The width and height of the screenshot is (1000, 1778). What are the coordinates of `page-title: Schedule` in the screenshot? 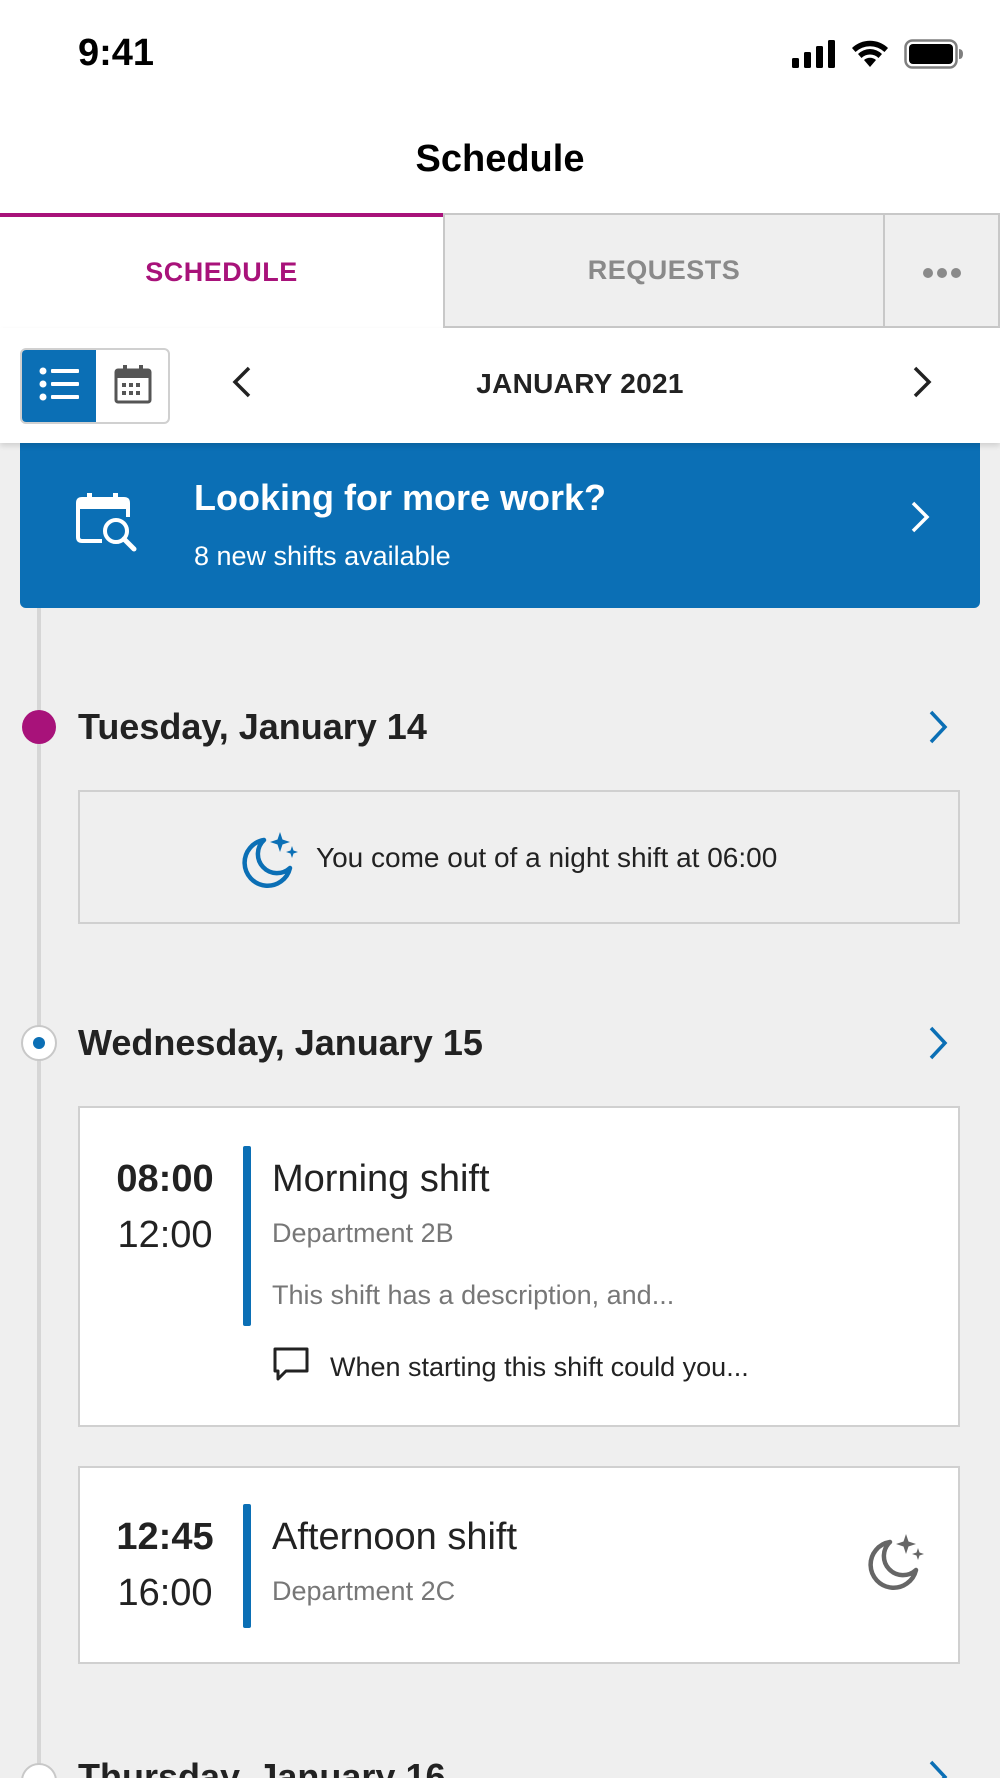 It's located at (500, 159).